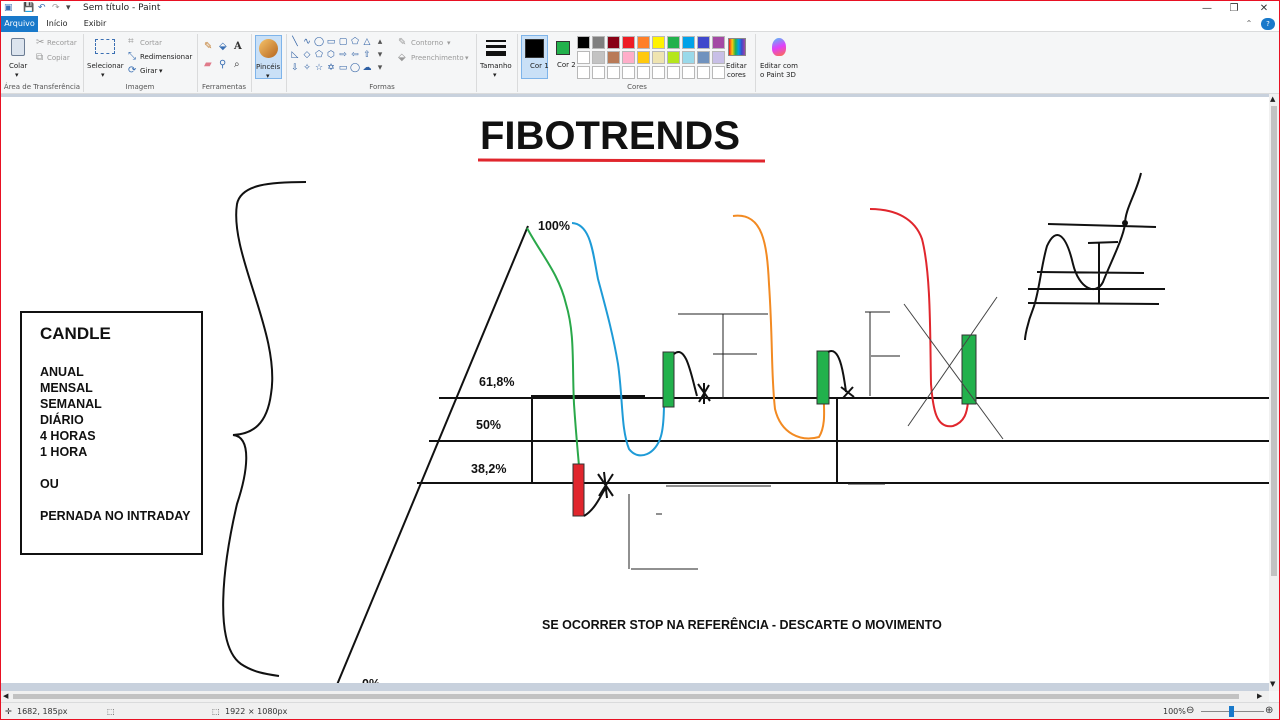 This screenshot has width=1280, height=720. Describe the element at coordinates (208, 65) in the screenshot. I see `eraser-icon: ▰` at that location.